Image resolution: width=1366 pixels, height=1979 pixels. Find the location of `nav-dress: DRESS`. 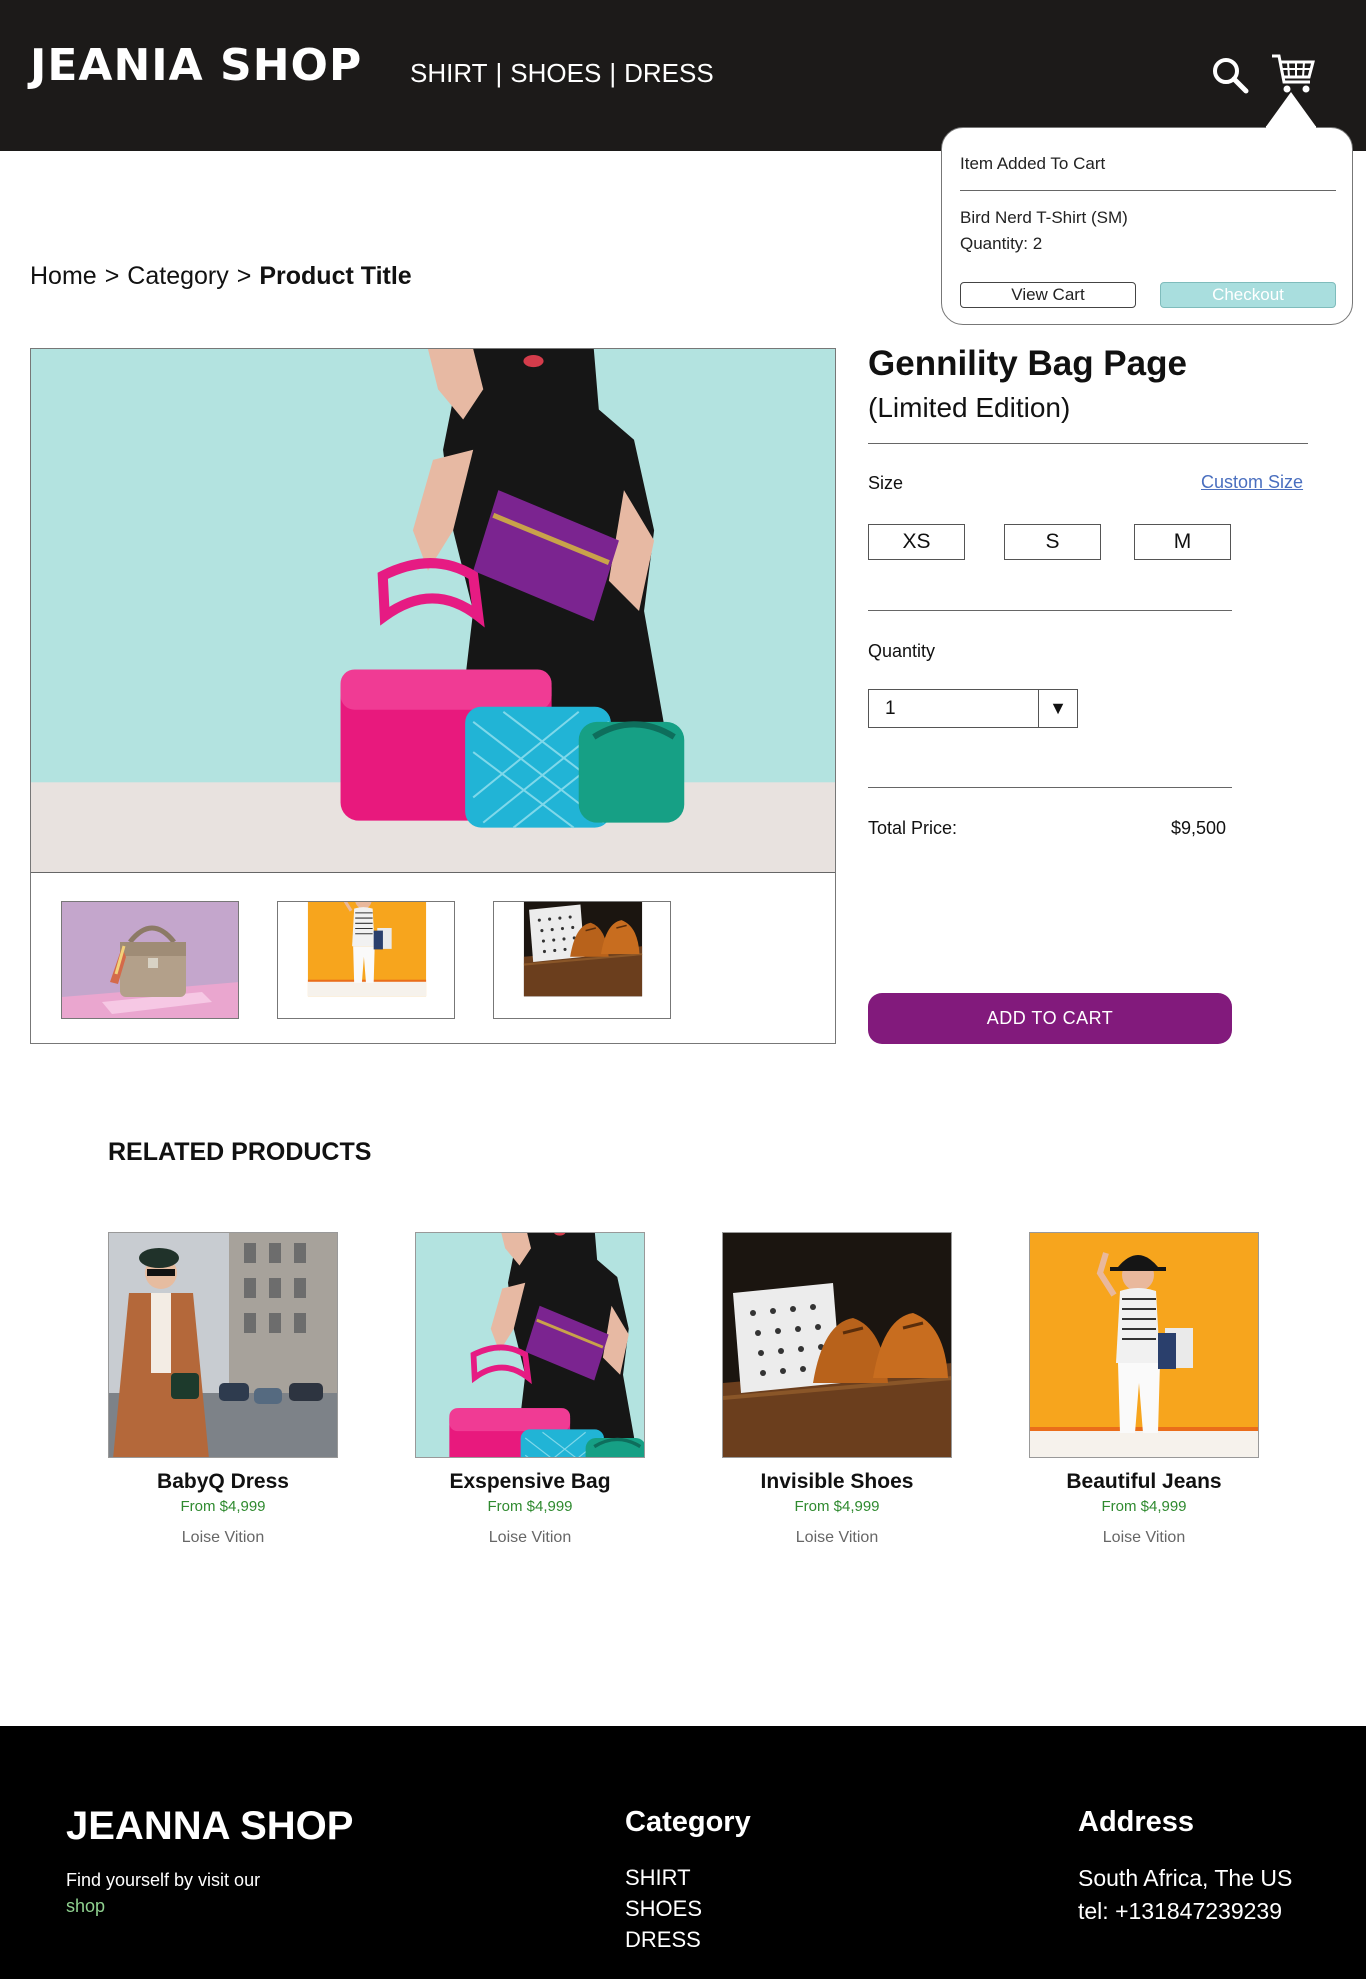

nav-dress: DRESS is located at coordinates (669, 73).